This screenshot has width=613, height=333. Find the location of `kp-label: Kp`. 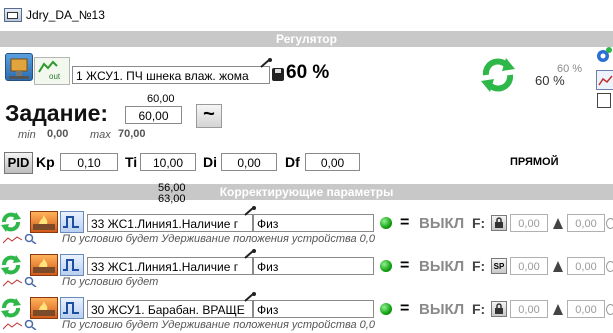

kp-label: Kp is located at coordinates (45, 162).